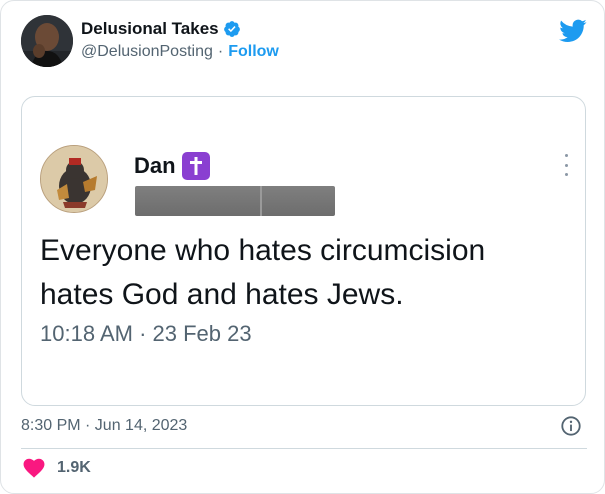  I want to click on info-icon, so click(571, 426).